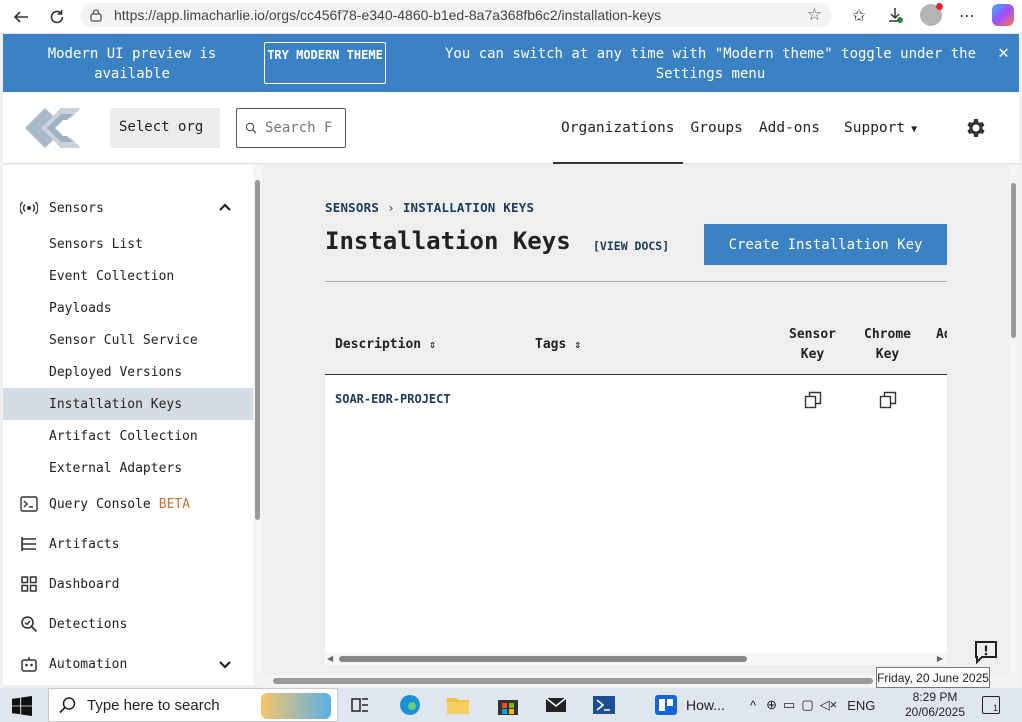 The height and width of the screenshot is (722, 1022). Describe the element at coordinates (814, 15) in the screenshot. I see `favorite-star-icon: ☆` at that location.